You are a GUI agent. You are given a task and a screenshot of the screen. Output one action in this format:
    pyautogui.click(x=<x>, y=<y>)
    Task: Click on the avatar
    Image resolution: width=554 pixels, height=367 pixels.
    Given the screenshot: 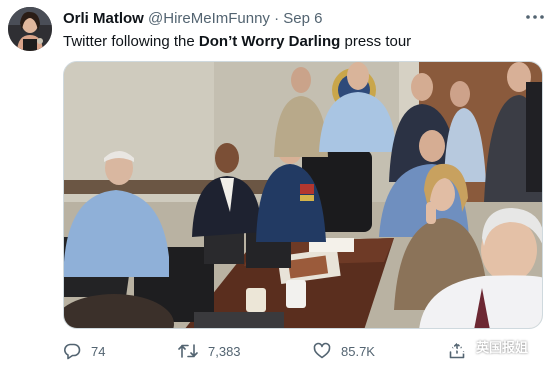 What is the action you would take?
    pyautogui.click(x=30, y=29)
    